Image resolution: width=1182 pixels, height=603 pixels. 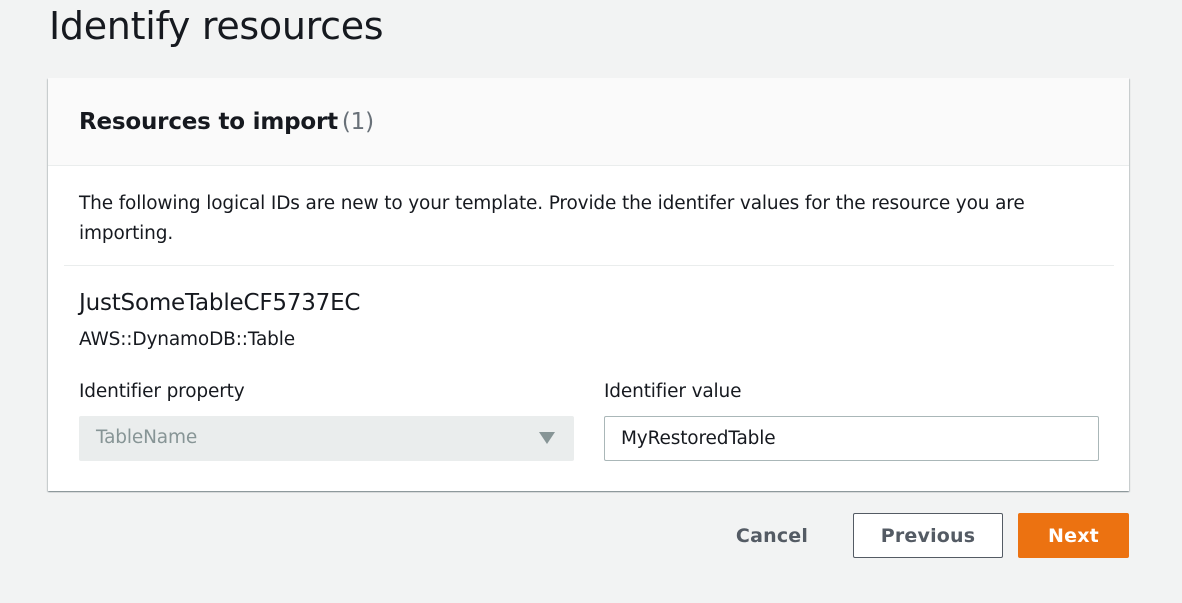 What do you see at coordinates (216, 26) in the screenshot?
I see `page-title: Identify resources` at bounding box center [216, 26].